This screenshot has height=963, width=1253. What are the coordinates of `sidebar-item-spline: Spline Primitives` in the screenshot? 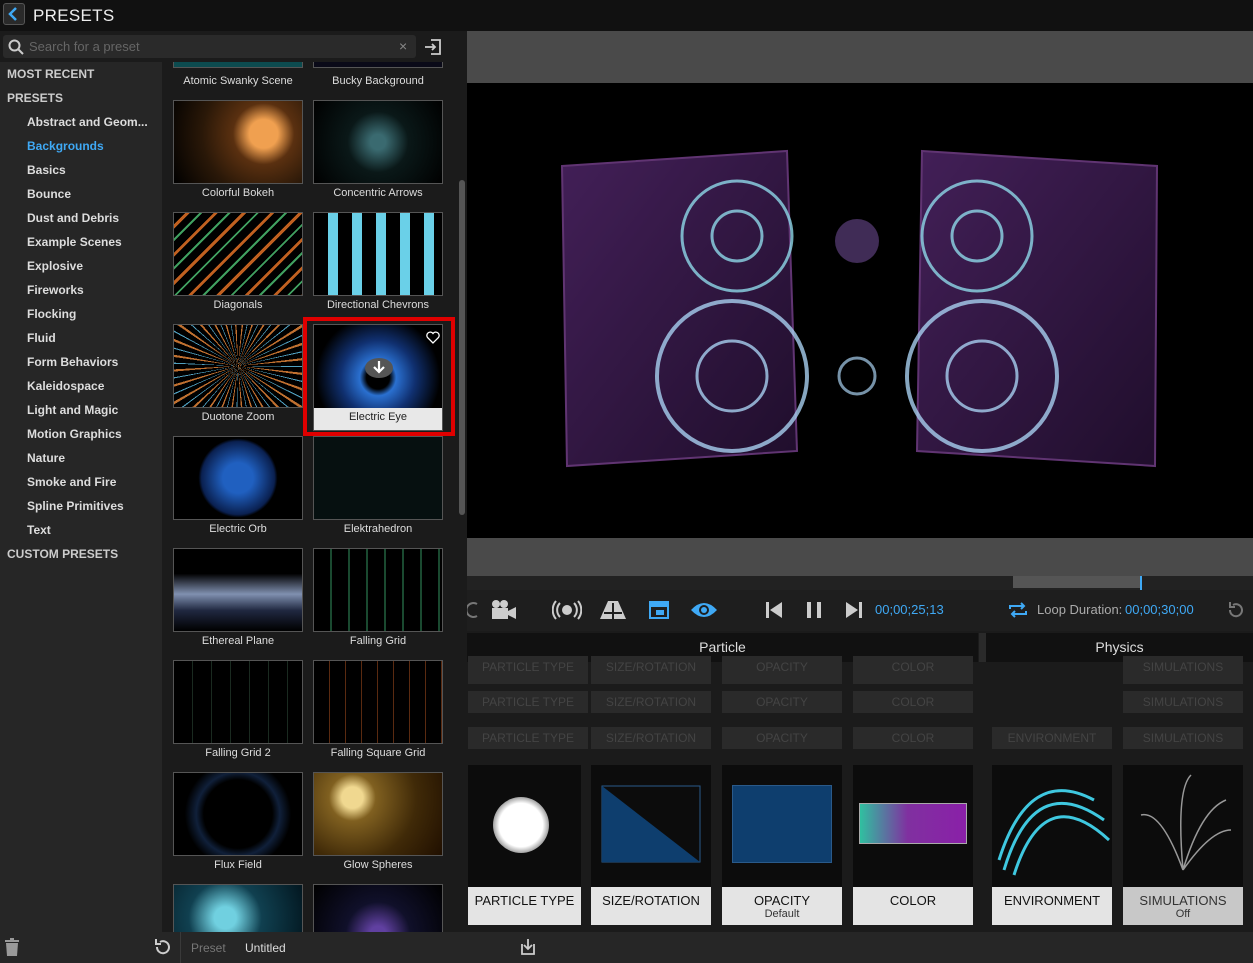 It's located at (75, 506).